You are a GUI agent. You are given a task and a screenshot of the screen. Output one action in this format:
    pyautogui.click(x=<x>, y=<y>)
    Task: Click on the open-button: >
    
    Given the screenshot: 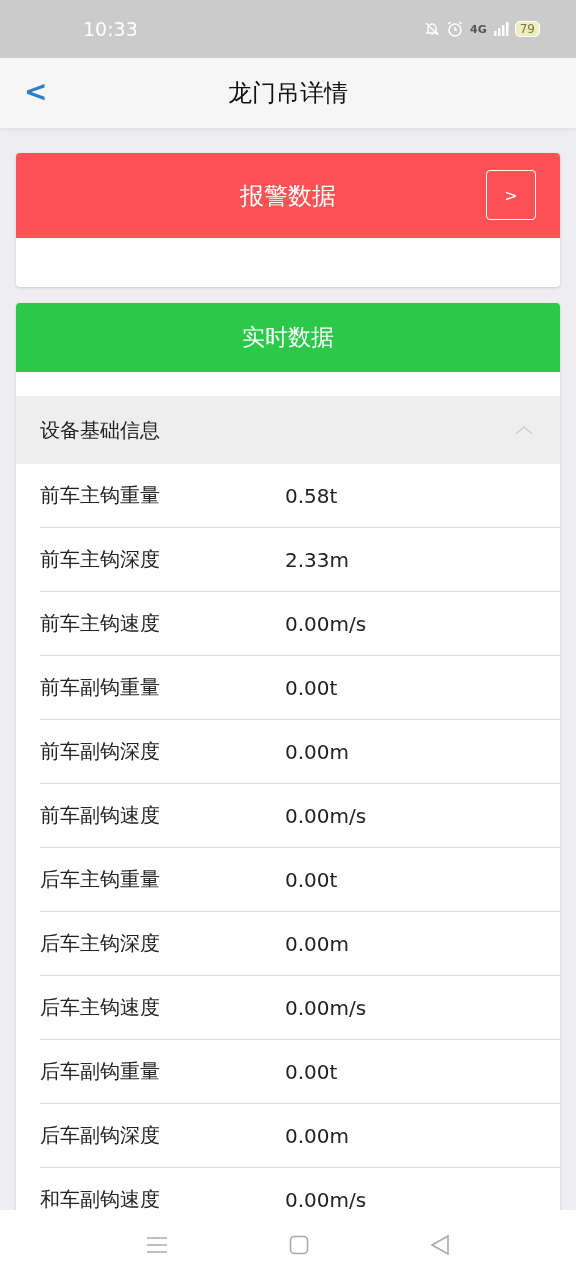 What is the action you would take?
    pyautogui.click(x=511, y=195)
    